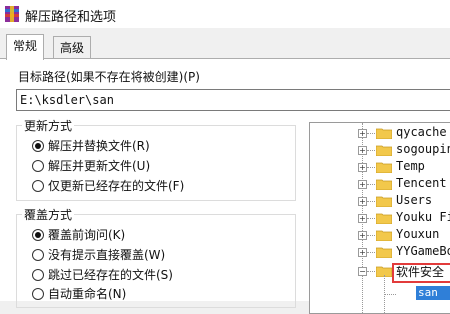  I want to click on radio-skip-existing: 跳过已经存在的文件(S), so click(102, 274).